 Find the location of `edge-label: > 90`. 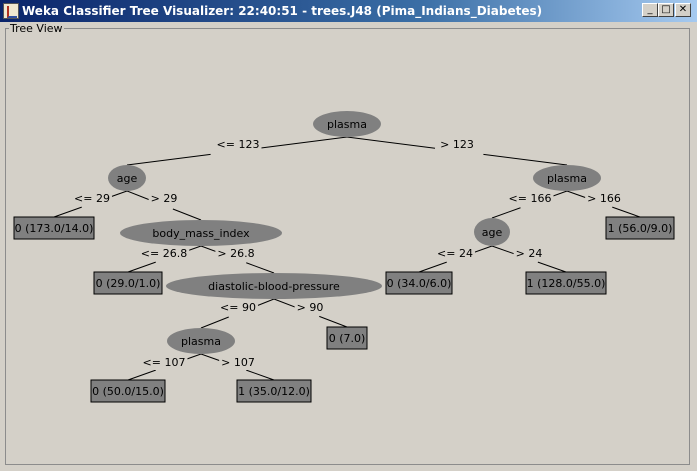

edge-label: > 90 is located at coordinates (310, 307).